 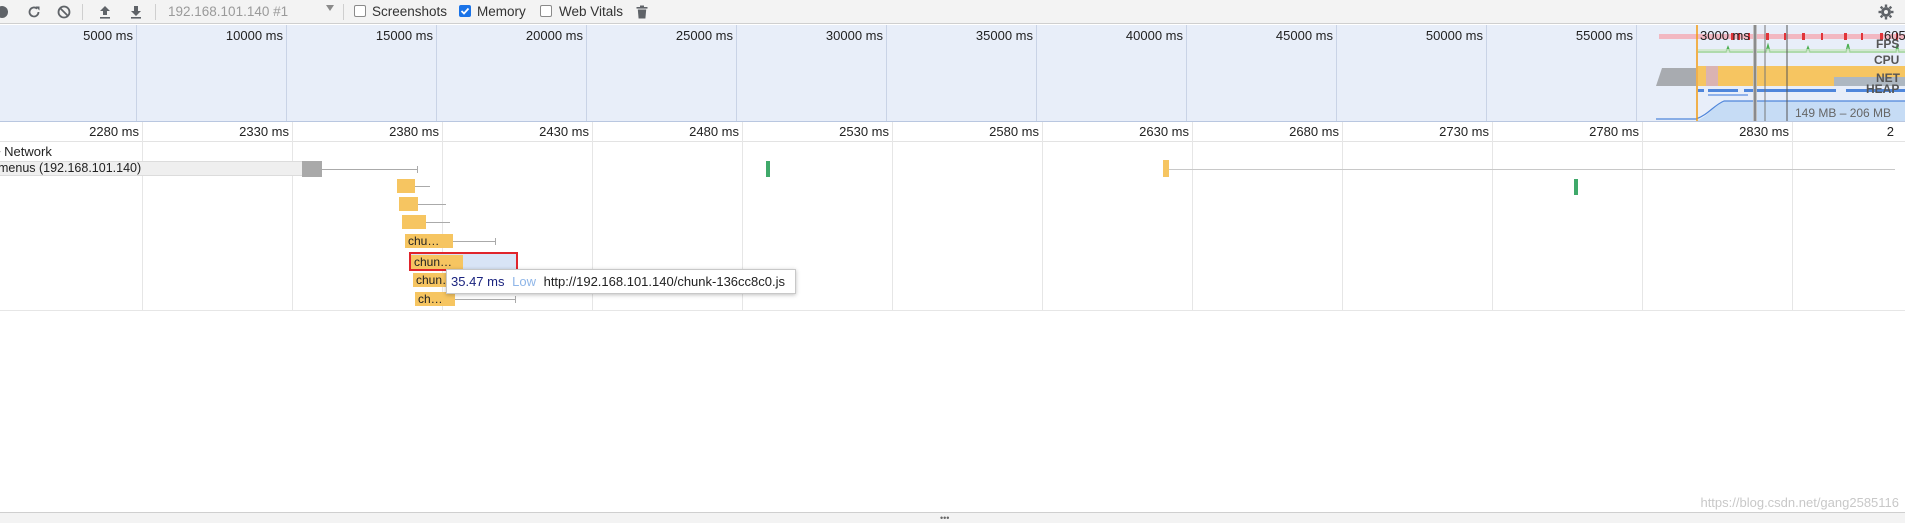 I want to click on heap-range: 149 MB – 206 MB, so click(x=1843, y=113).